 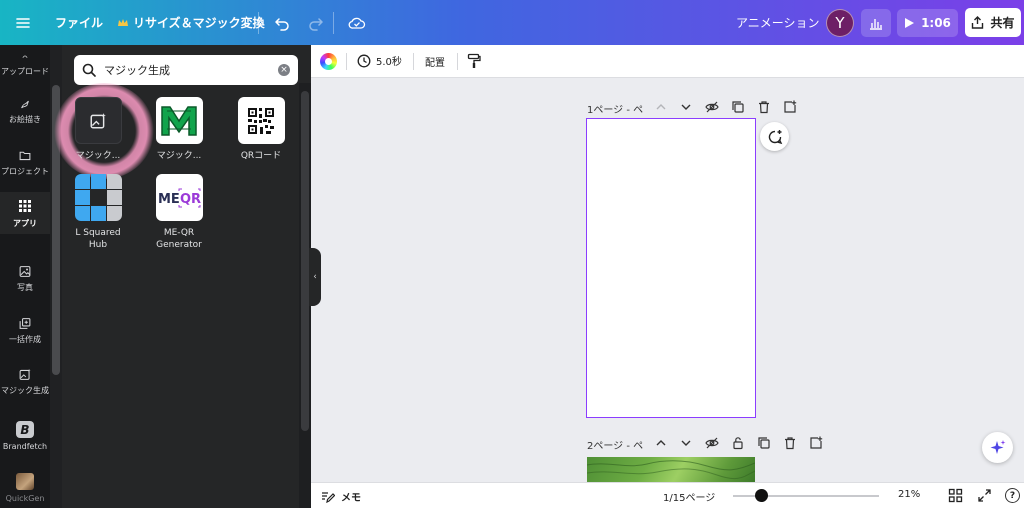 What do you see at coordinates (997, 447) in the screenshot?
I see `magic-assistant-button` at bounding box center [997, 447].